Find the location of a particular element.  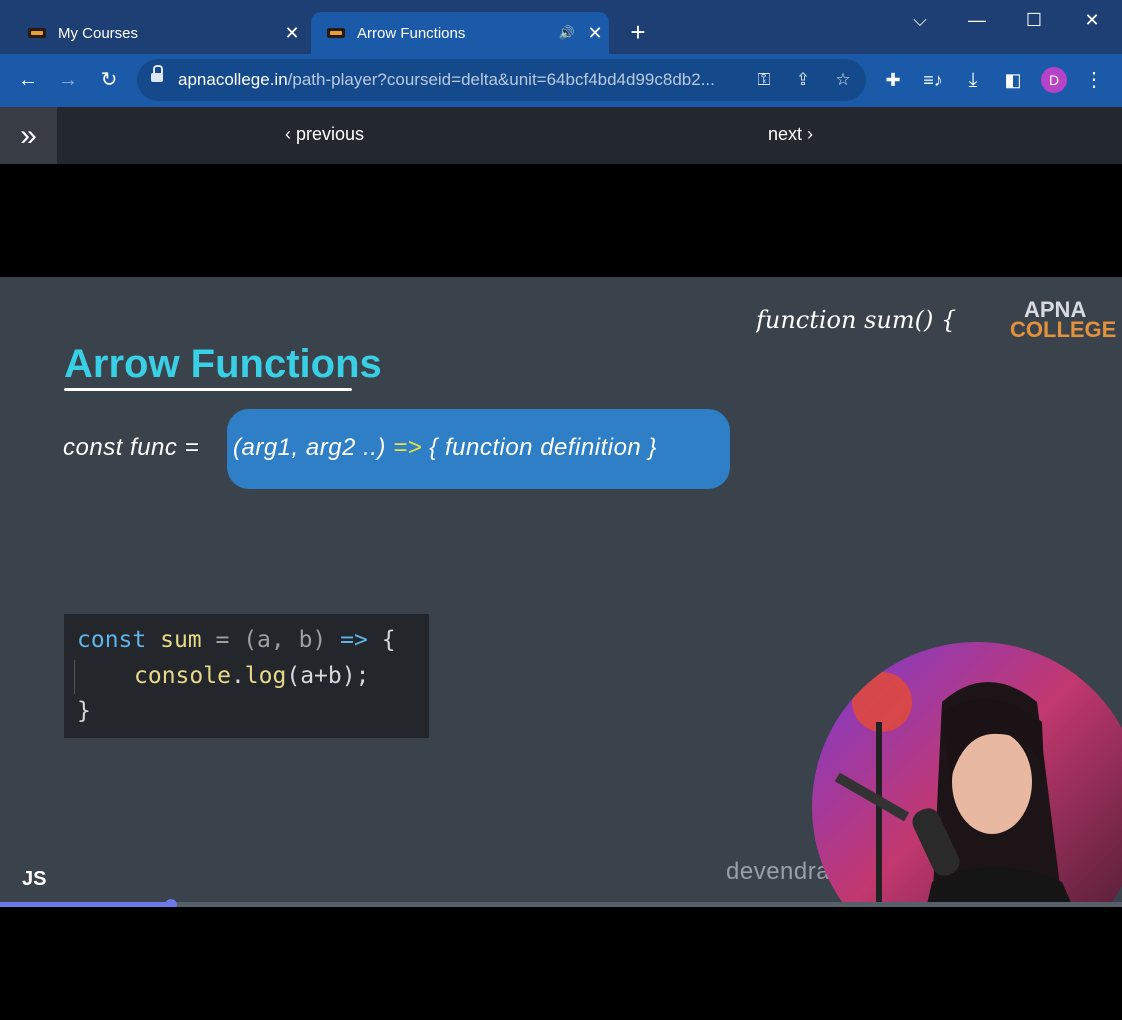

handwritten-annotation: function sum() { is located at coordinates (856, 320).